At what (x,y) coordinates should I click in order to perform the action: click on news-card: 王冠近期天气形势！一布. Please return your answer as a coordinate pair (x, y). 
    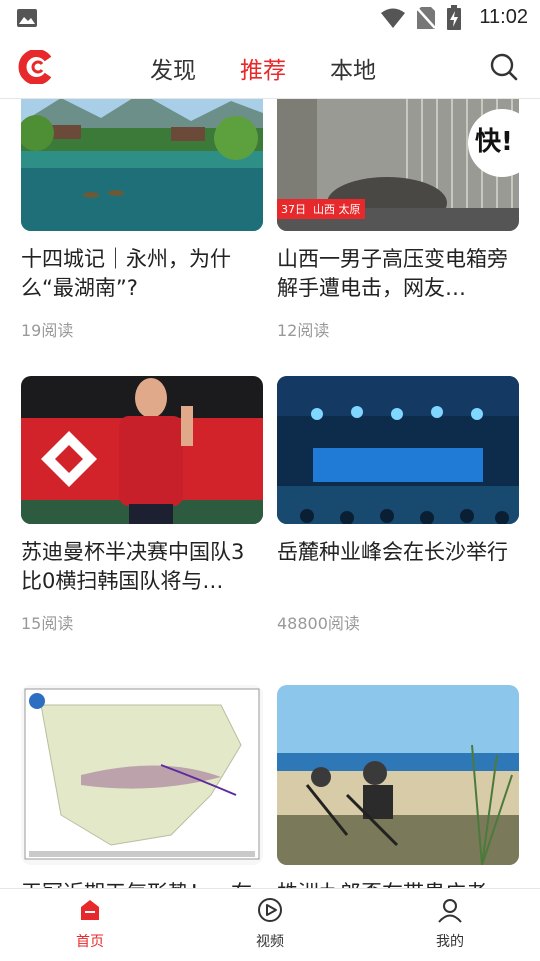
    Looking at the image, I should click on (142, 786).